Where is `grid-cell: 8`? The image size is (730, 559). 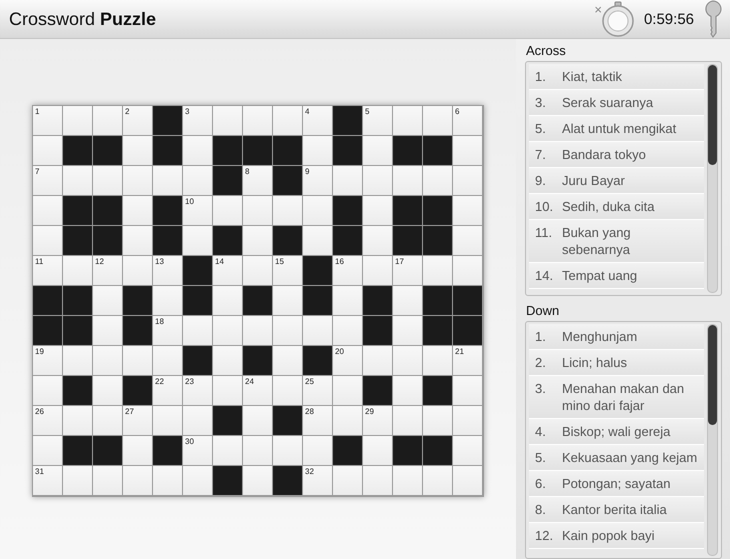 grid-cell: 8 is located at coordinates (258, 181).